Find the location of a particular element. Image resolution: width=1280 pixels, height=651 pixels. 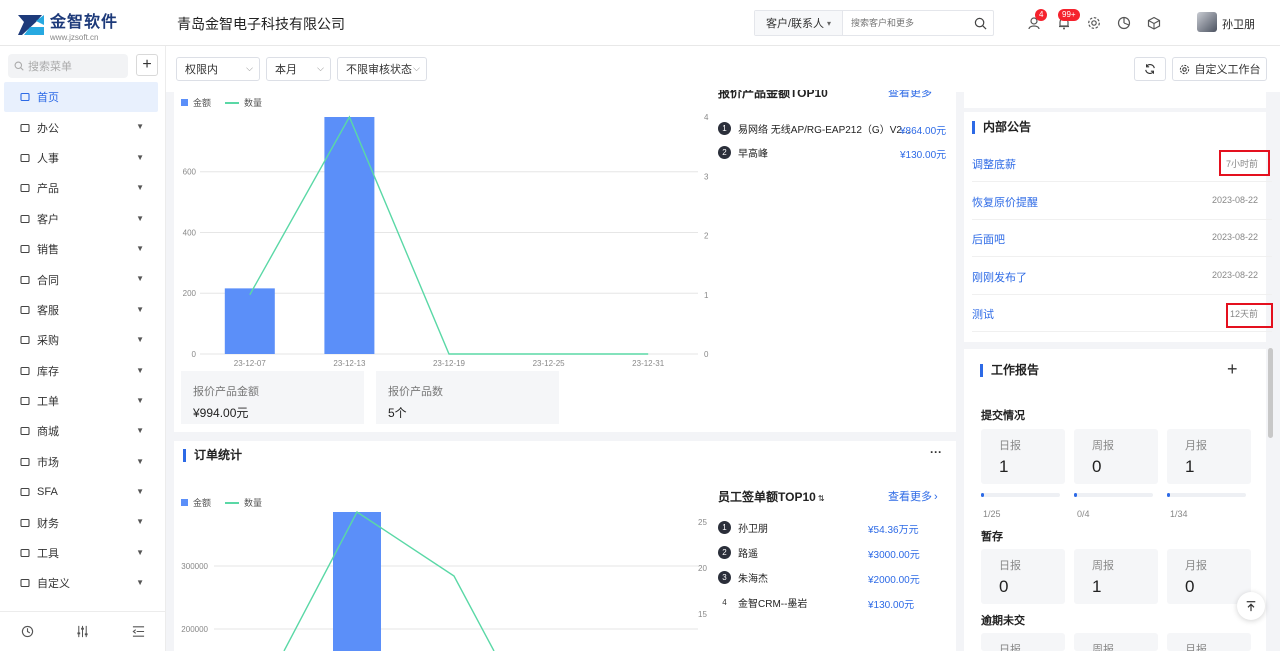

apps-button is located at coordinates (1154, 23).